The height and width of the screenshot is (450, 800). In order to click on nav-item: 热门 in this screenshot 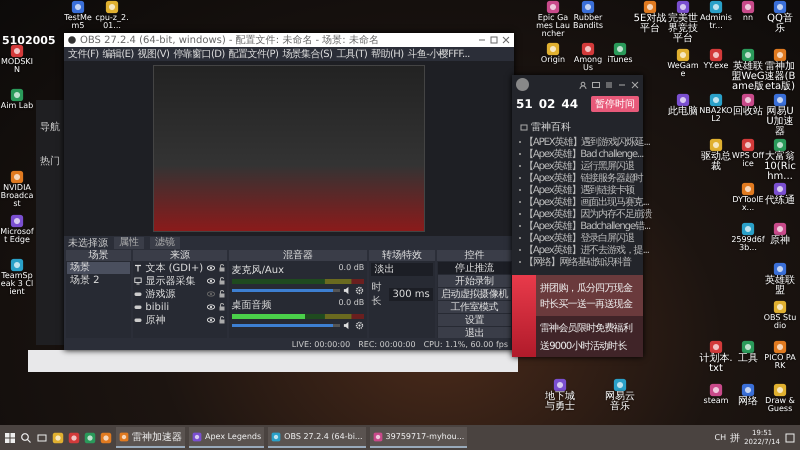, I will do `click(50, 161)`.